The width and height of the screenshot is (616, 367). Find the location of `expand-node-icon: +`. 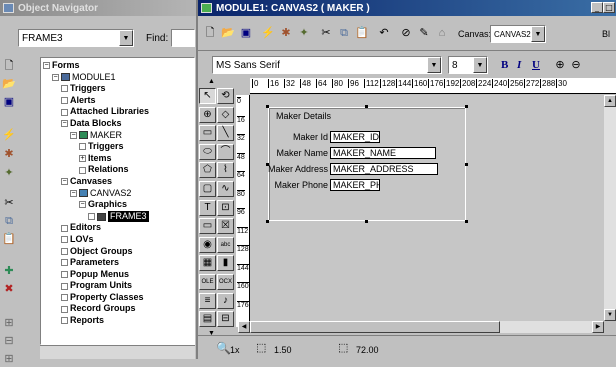

expand-node-icon: + is located at coordinates (82, 159).